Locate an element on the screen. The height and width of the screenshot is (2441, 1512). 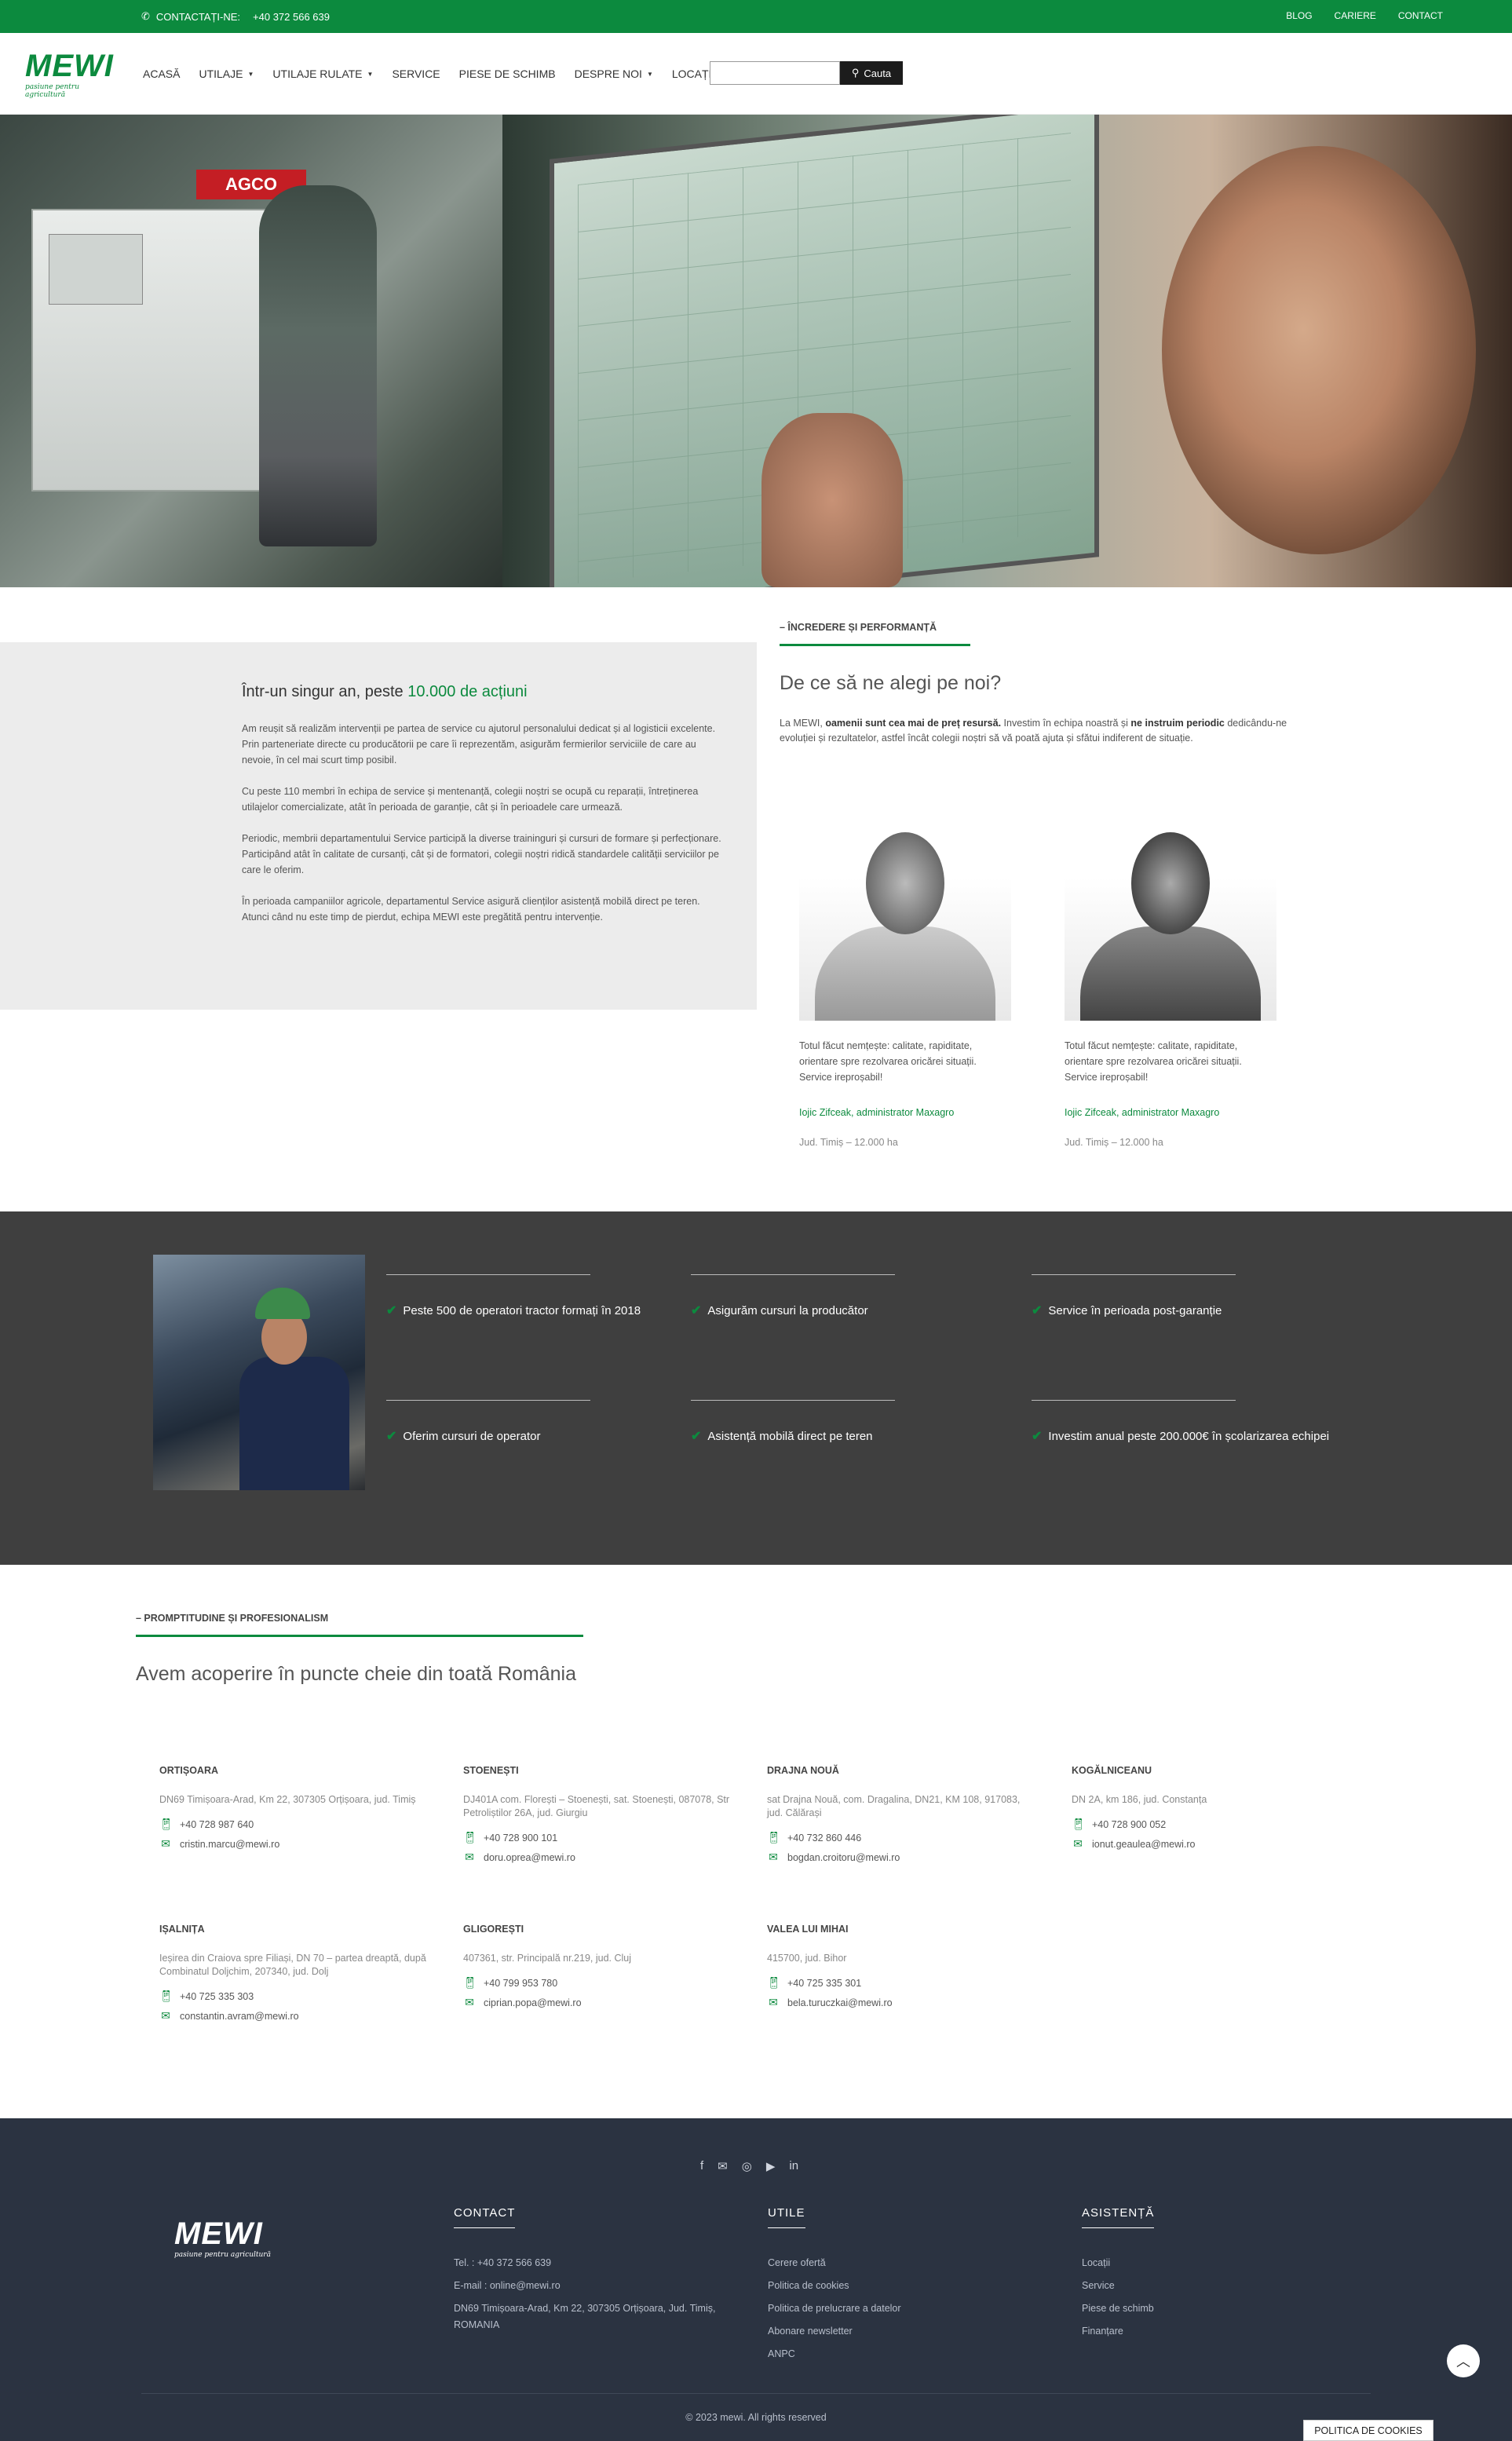
testimonial-meta: Jud. Timiș – 12.000 ha is located at coordinates (848, 1142).